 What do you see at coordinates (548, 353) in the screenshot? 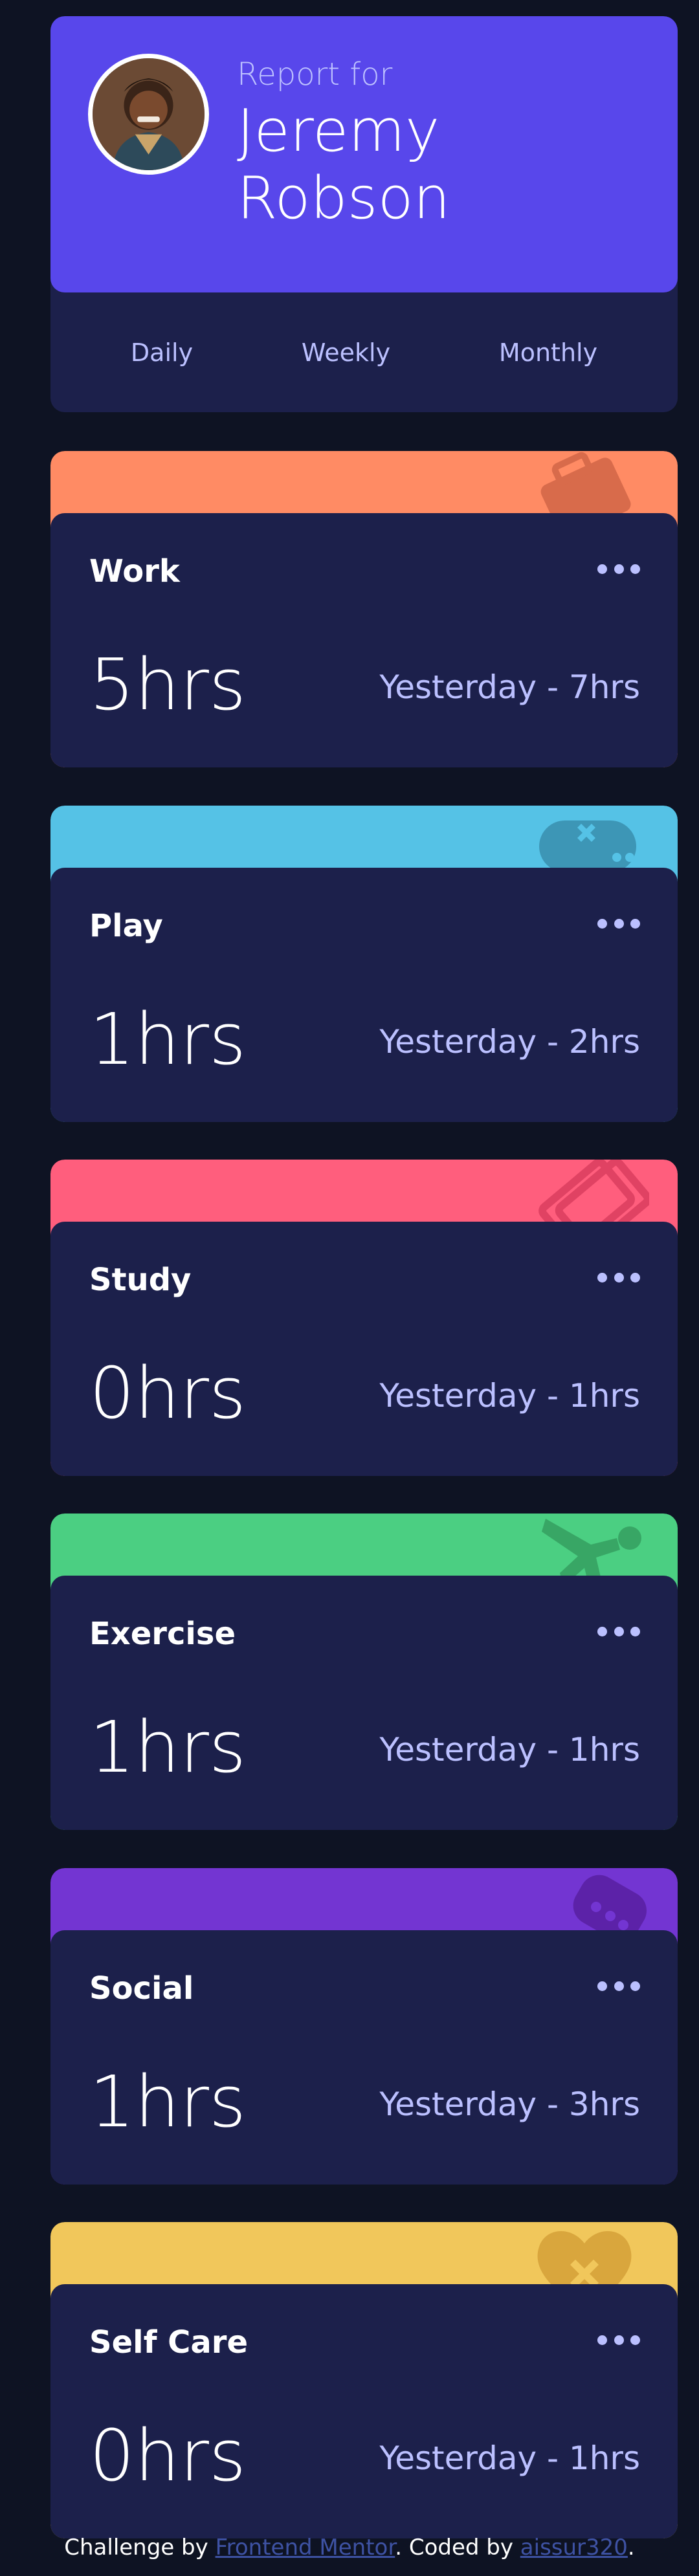
I see `tab-monthly: Monthly` at bounding box center [548, 353].